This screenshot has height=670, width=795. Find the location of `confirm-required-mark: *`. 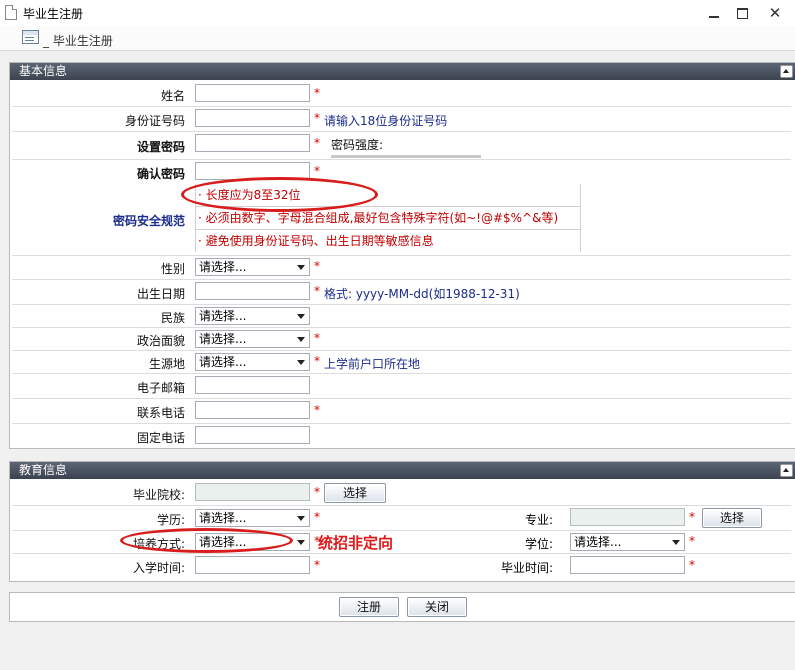

confirm-required-mark: * is located at coordinates (317, 171).